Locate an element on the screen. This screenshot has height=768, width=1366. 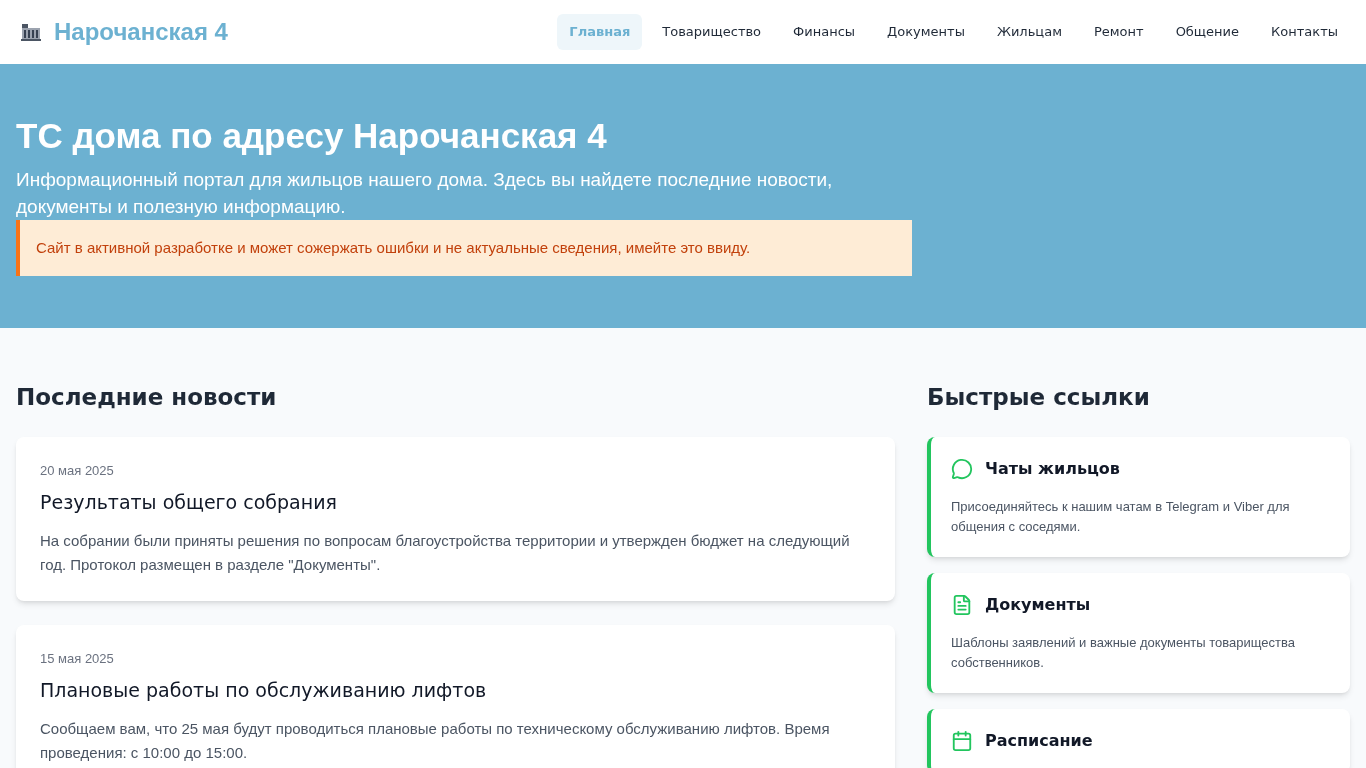
quick-link-title: Документы is located at coordinates (1038, 604).